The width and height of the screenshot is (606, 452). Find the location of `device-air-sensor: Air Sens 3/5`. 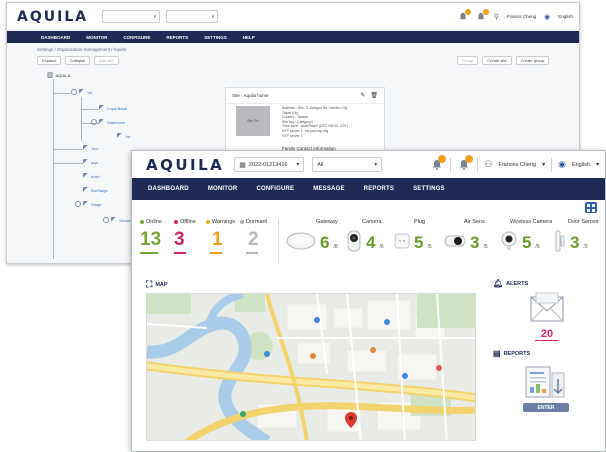

device-air-sensor: Air Sens 3/5 is located at coordinates (466, 236).